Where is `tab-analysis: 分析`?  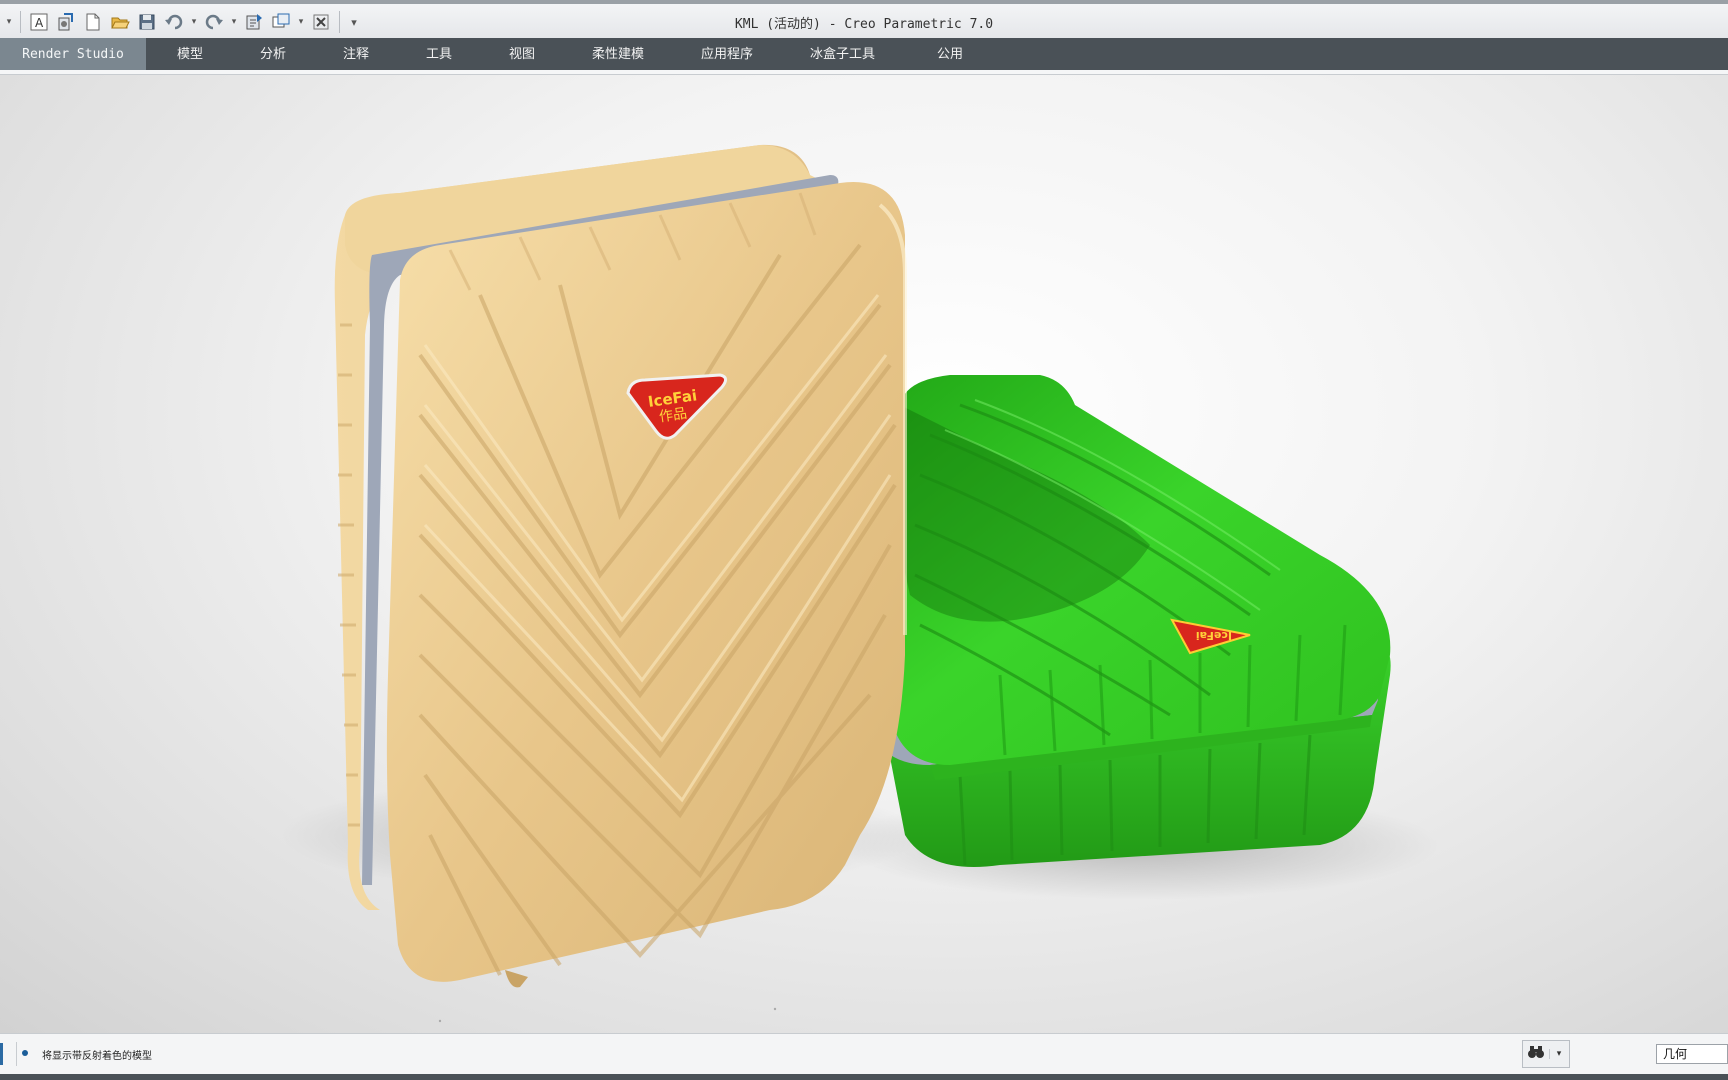 tab-analysis: 分析 is located at coordinates (273, 54).